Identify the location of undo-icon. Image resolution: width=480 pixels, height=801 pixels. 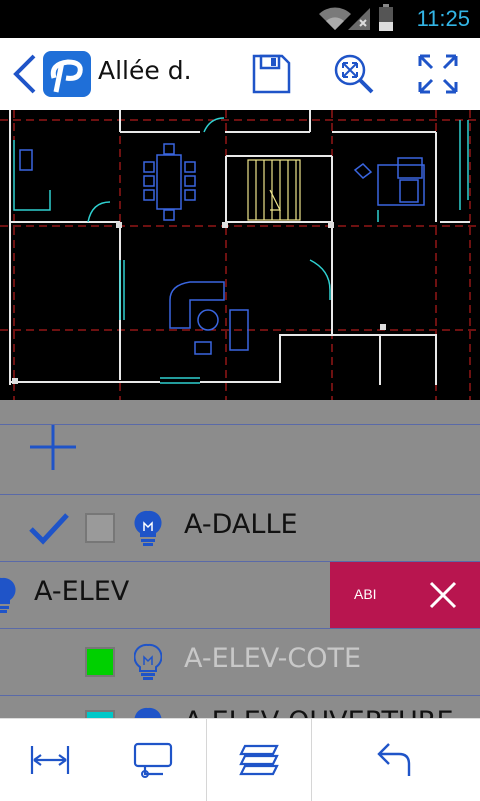
(394, 759).